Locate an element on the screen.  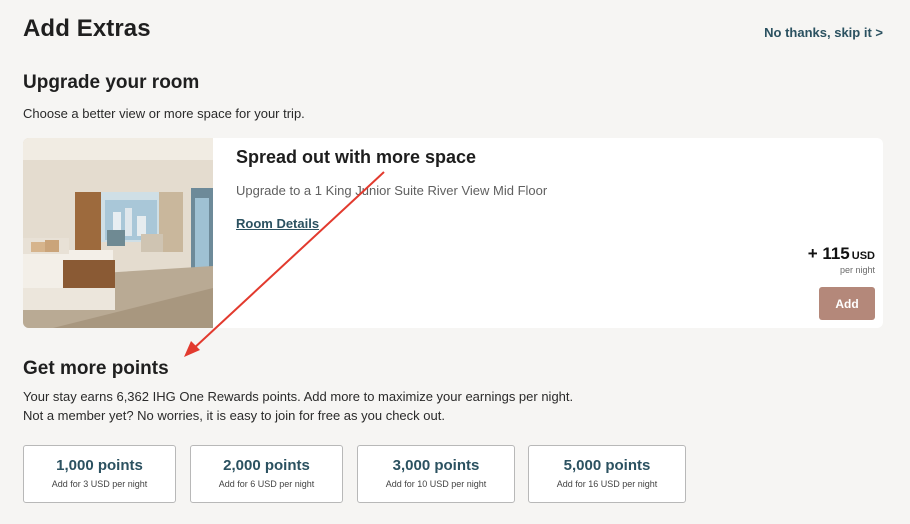
upgrade-card-title: Spread out with more space is located at coordinates (356, 157).